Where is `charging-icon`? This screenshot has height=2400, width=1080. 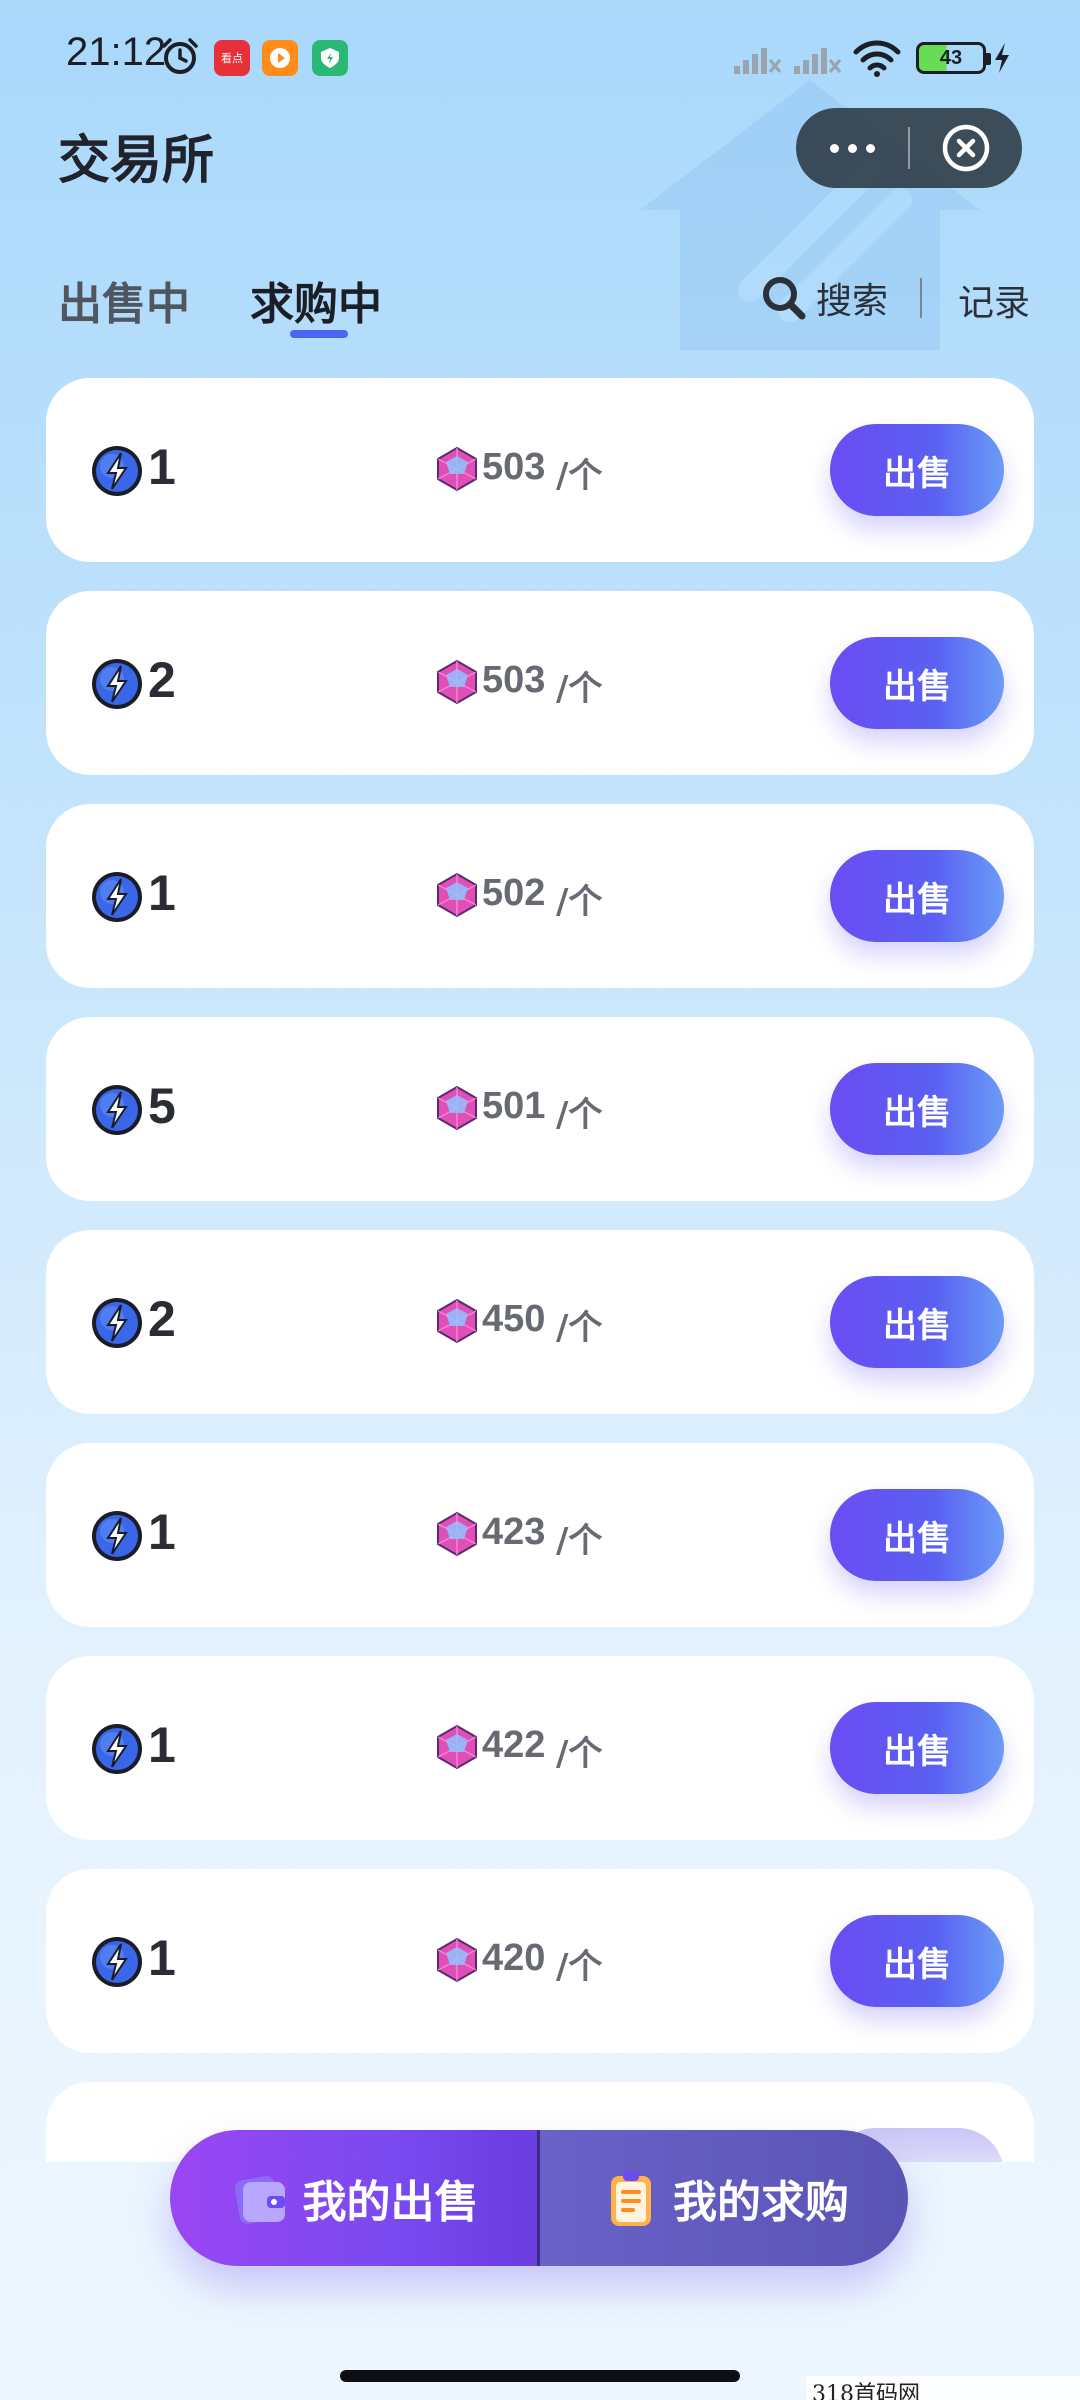
charging-icon is located at coordinates (1002, 58).